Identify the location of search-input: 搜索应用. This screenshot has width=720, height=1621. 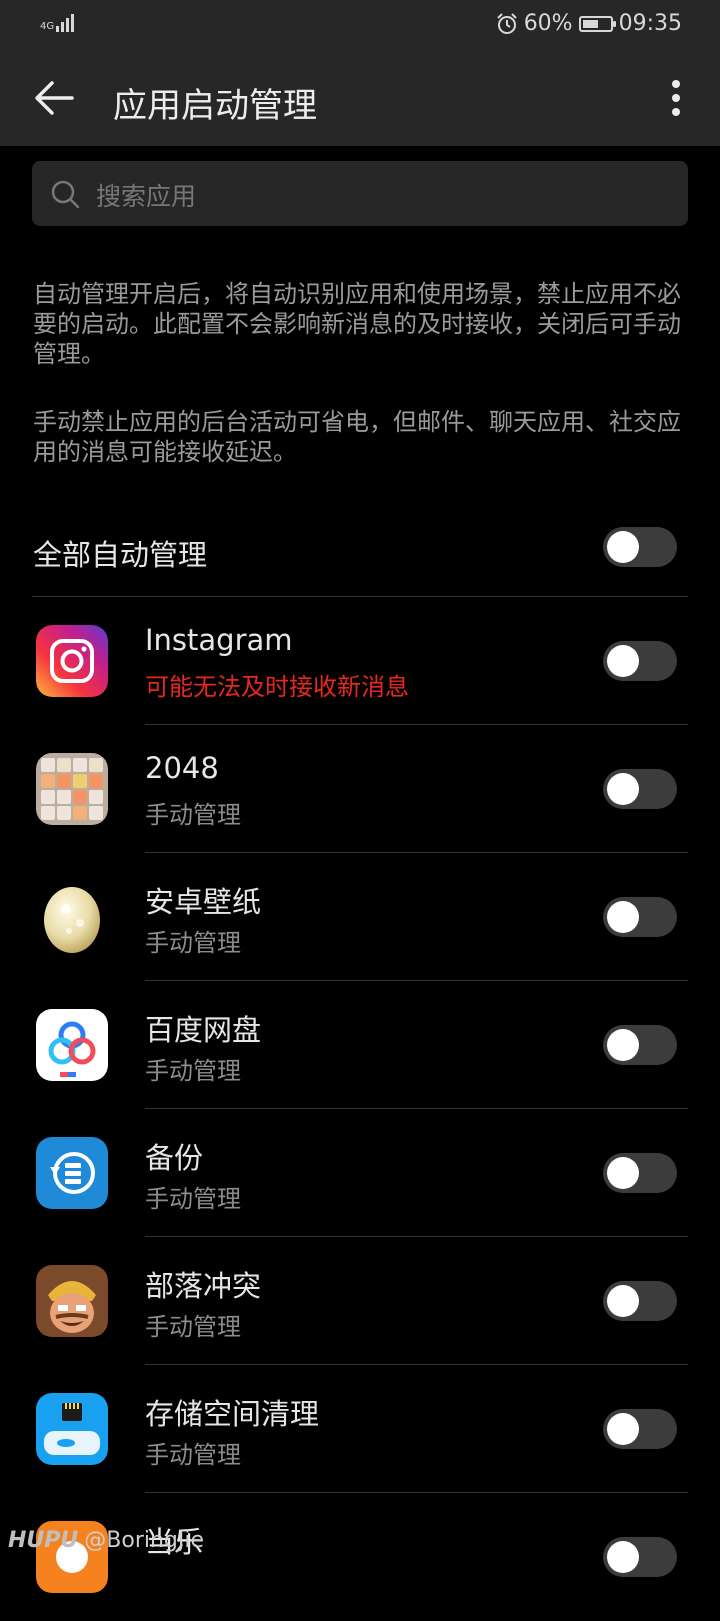
(360, 193).